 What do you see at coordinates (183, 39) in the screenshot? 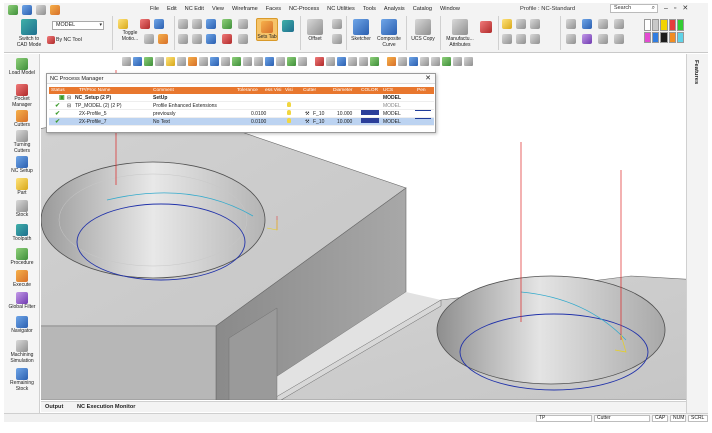
I see `camera-icon` at bounding box center [183, 39].